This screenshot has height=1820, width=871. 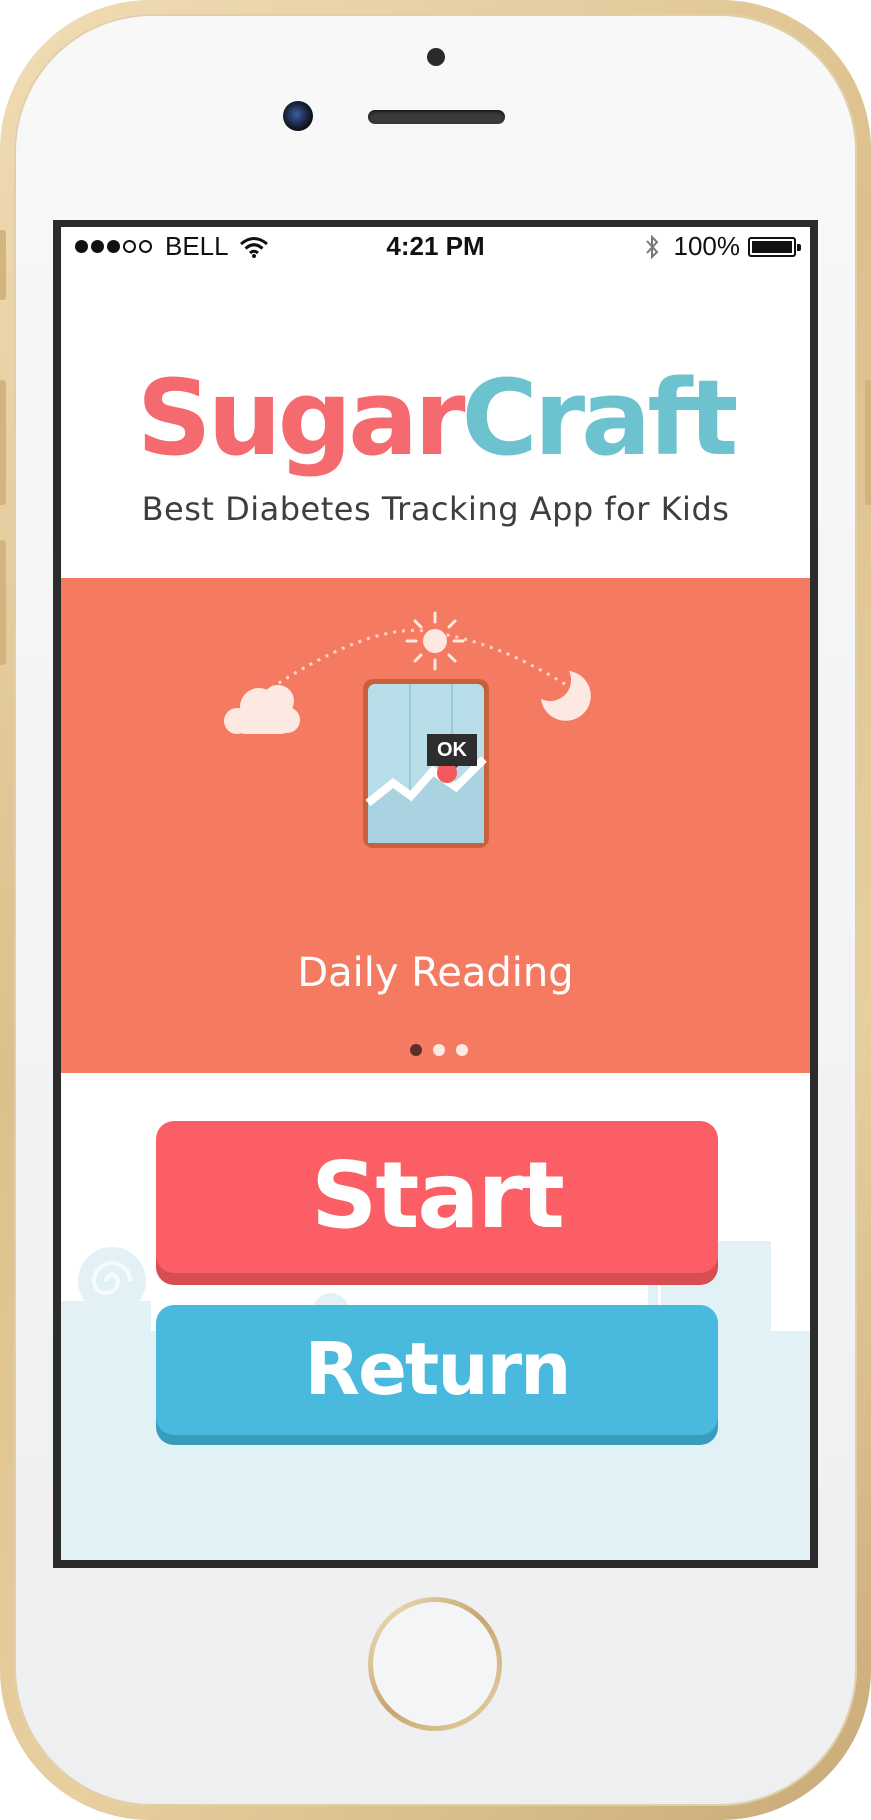 I want to click on carousel-page-indicator, so click(x=444, y=1050).